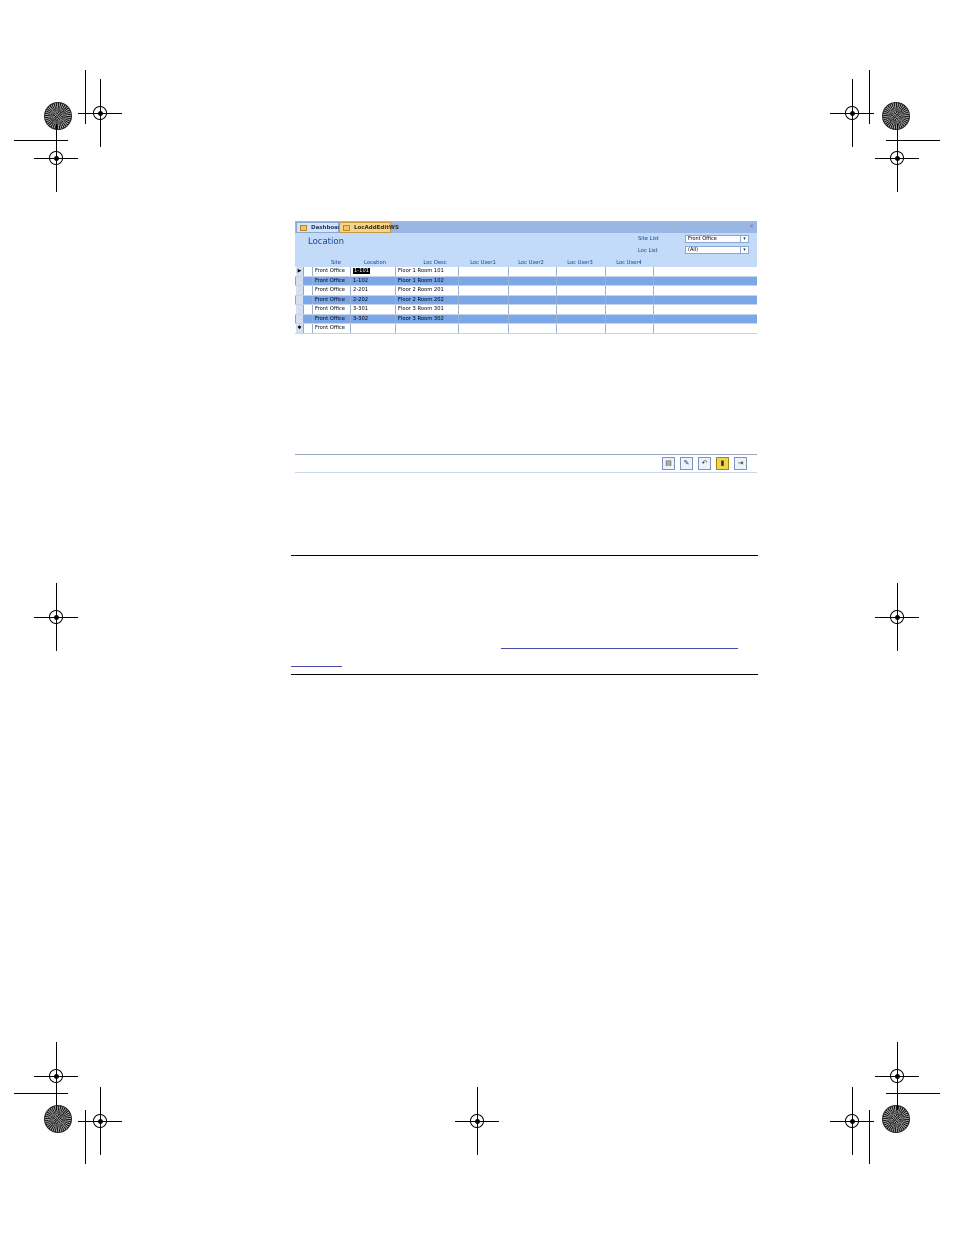 This screenshot has width=954, height=1235. I want to click on close-form-icon: ⇥, so click(740, 463).